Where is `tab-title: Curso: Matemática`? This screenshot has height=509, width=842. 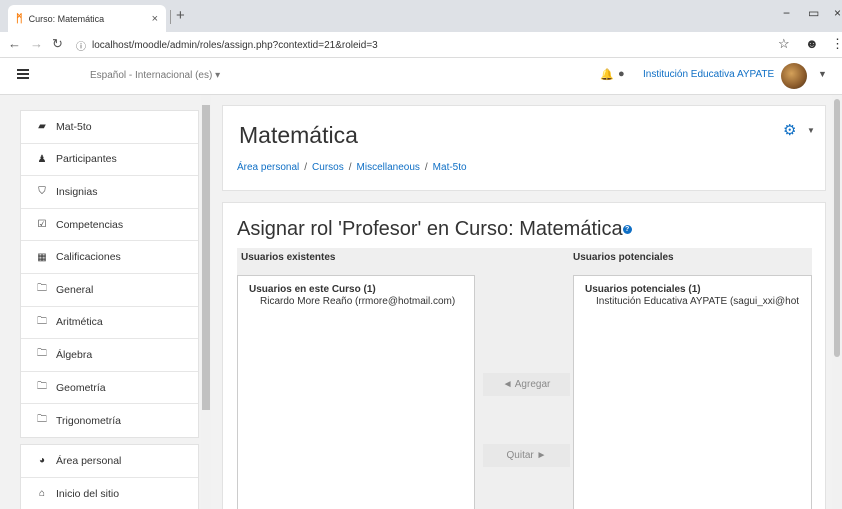
tab-title: Curso: Matemática is located at coordinates (66, 18).